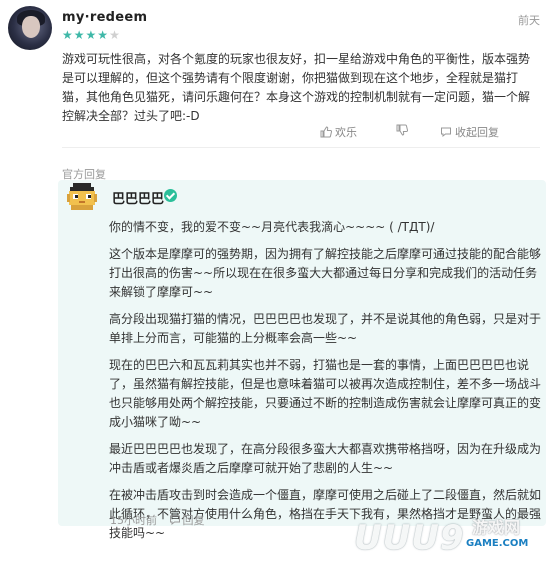 The image size is (550, 562). I want to click on divider, so click(301, 147).